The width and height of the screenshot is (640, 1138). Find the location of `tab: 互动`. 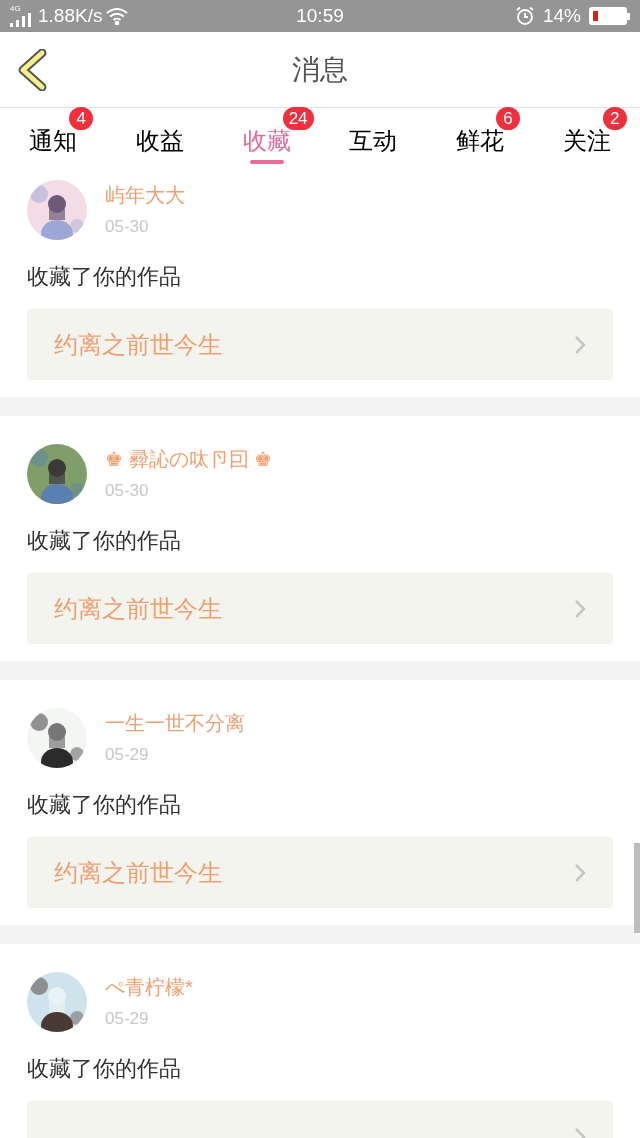

tab: 互动 is located at coordinates (373, 137).